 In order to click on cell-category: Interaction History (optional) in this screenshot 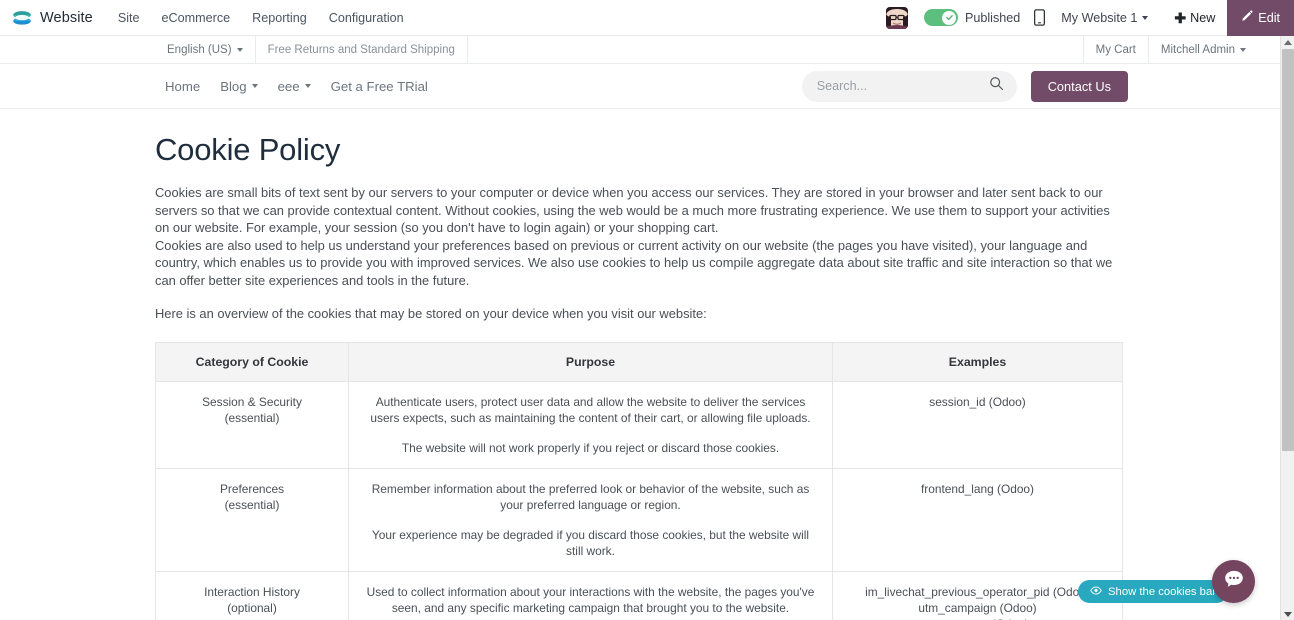, I will do `click(252, 595)`.